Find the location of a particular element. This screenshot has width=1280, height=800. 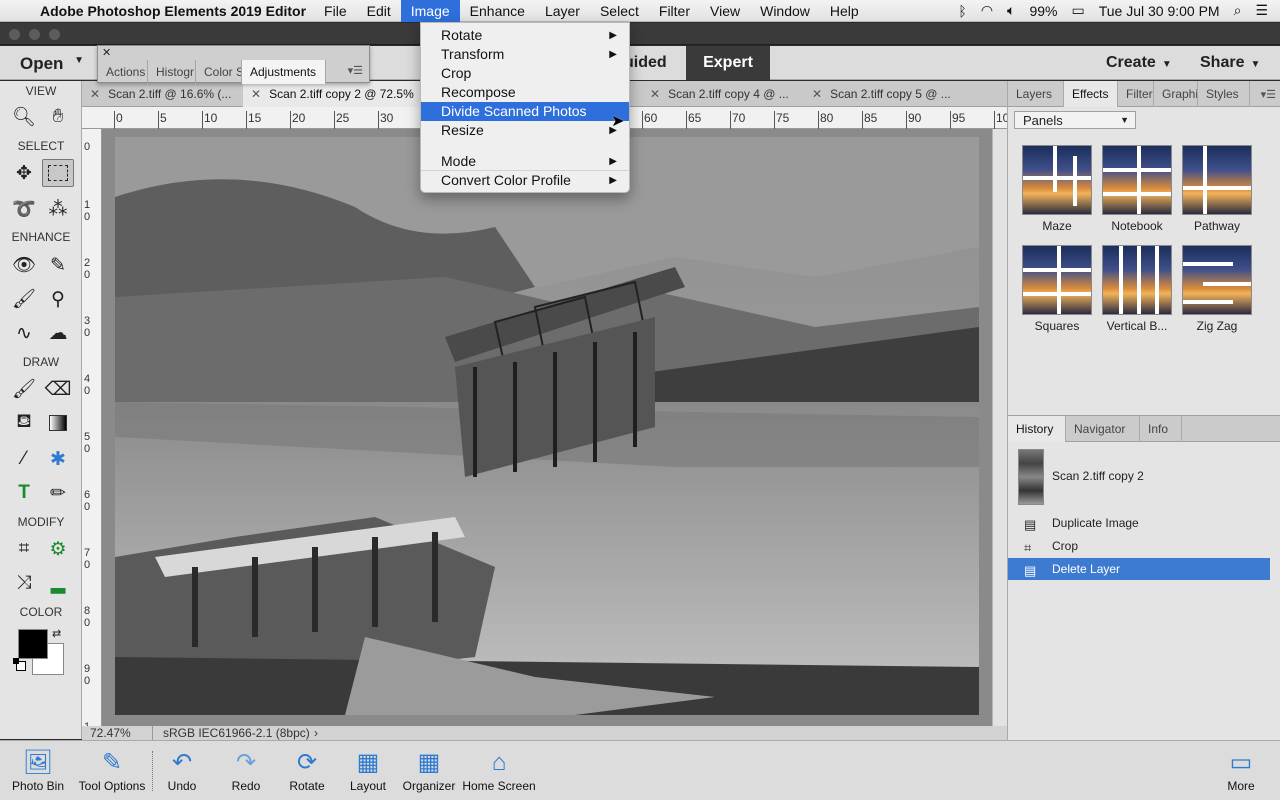

pencil-tool-icon: ✏︎ is located at coordinates (58, 493).